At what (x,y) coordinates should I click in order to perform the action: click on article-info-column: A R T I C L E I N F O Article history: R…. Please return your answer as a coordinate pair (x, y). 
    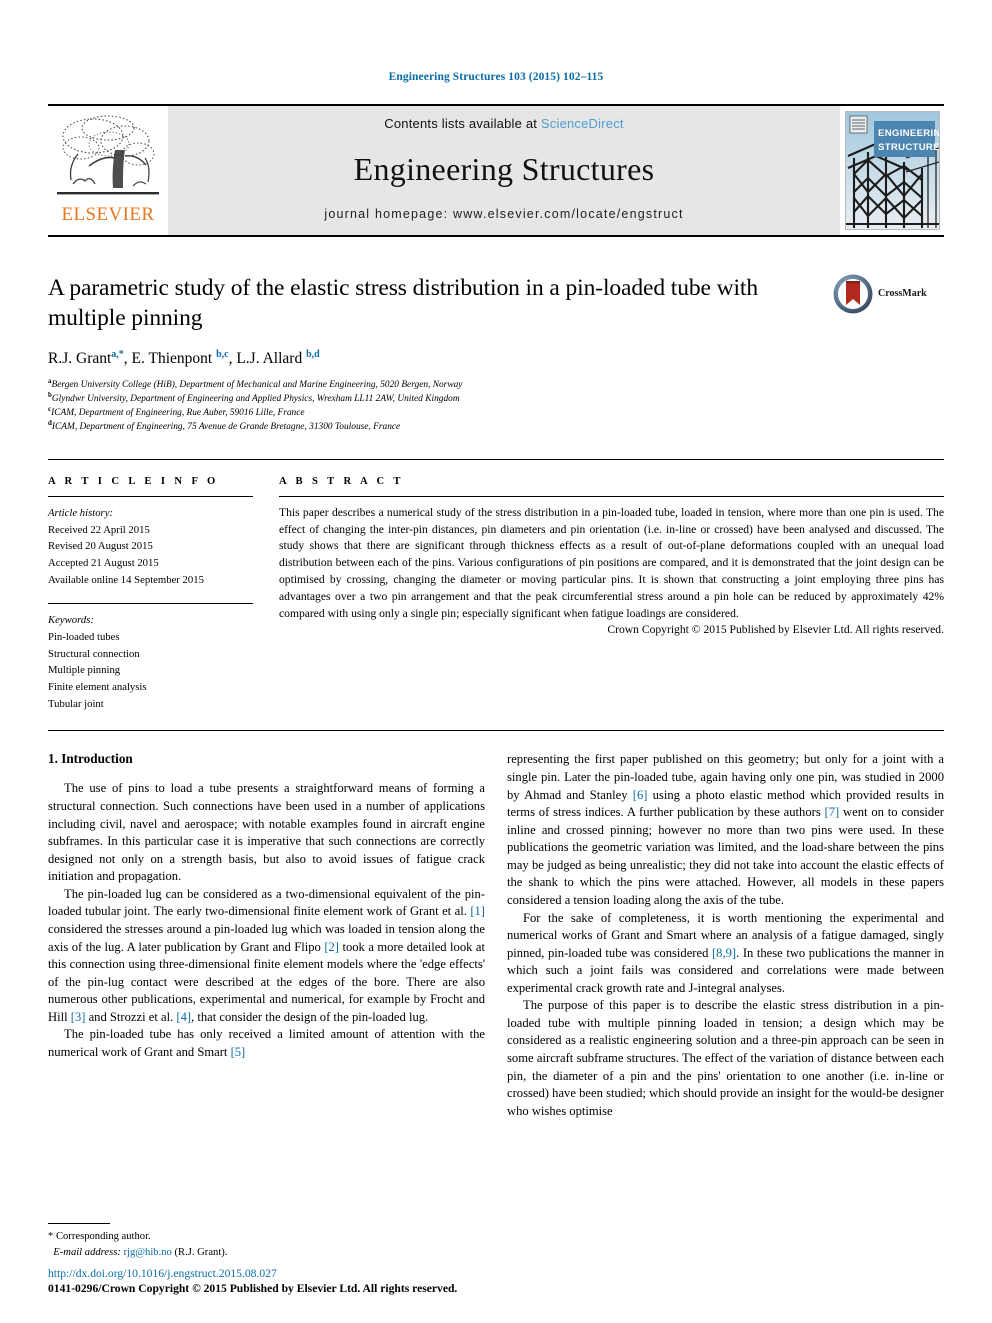
    Looking at the image, I should click on (150, 594).